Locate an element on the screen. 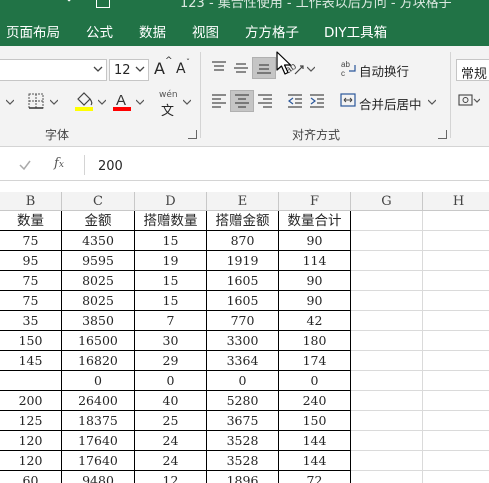  cell-f: 114 is located at coordinates (315, 261).